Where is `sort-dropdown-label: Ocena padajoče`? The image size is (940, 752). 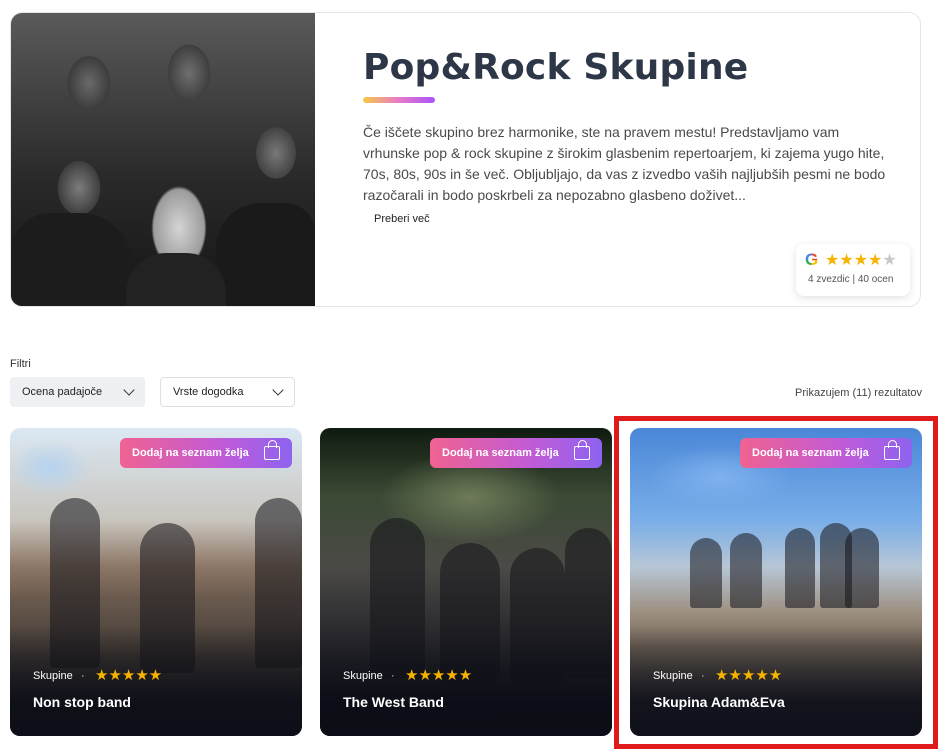 sort-dropdown-label: Ocena padajoče is located at coordinates (62, 392).